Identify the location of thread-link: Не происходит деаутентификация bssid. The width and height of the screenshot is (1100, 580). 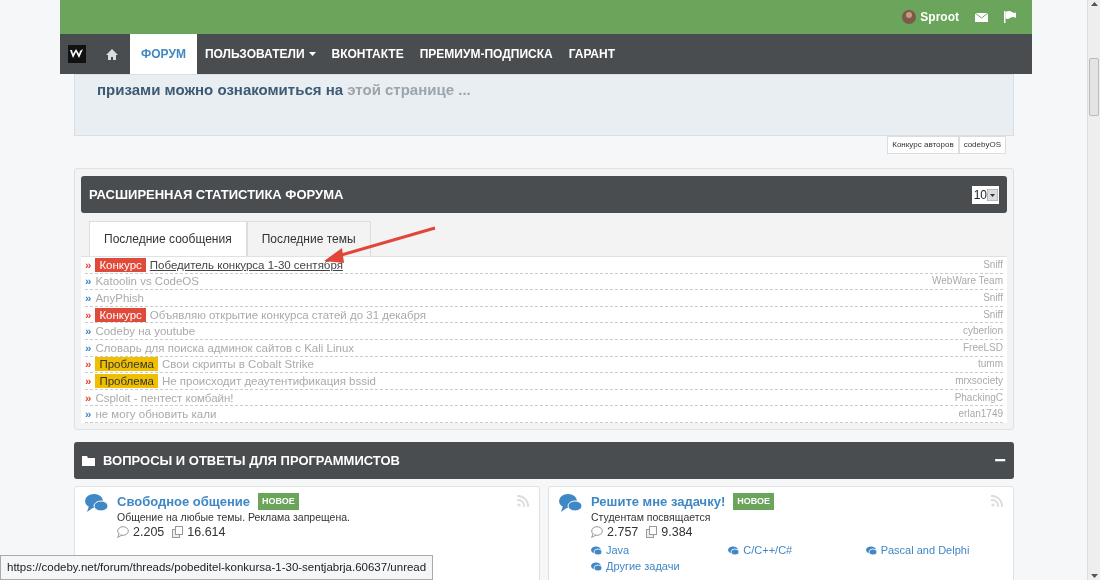
(268, 380).